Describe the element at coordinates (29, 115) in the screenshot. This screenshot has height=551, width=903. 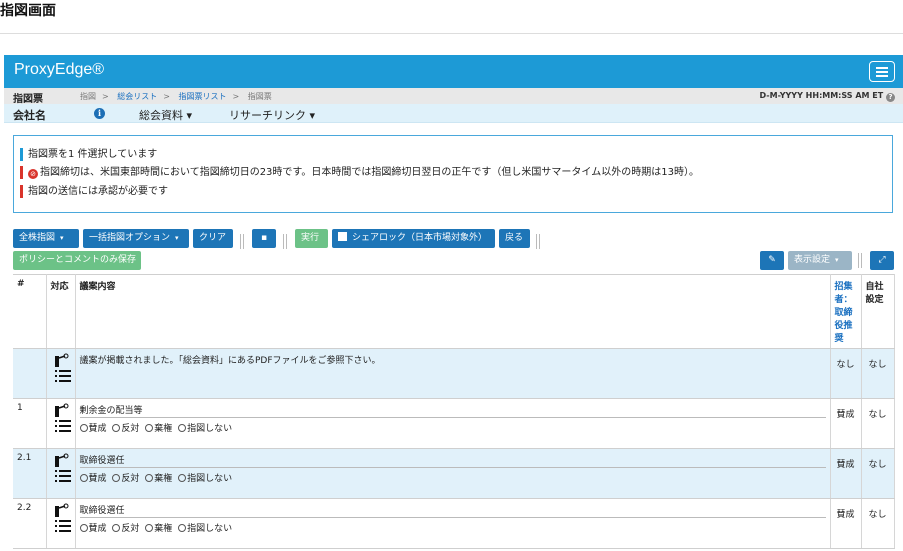
I see `company-name-label: 会社名` at that location.